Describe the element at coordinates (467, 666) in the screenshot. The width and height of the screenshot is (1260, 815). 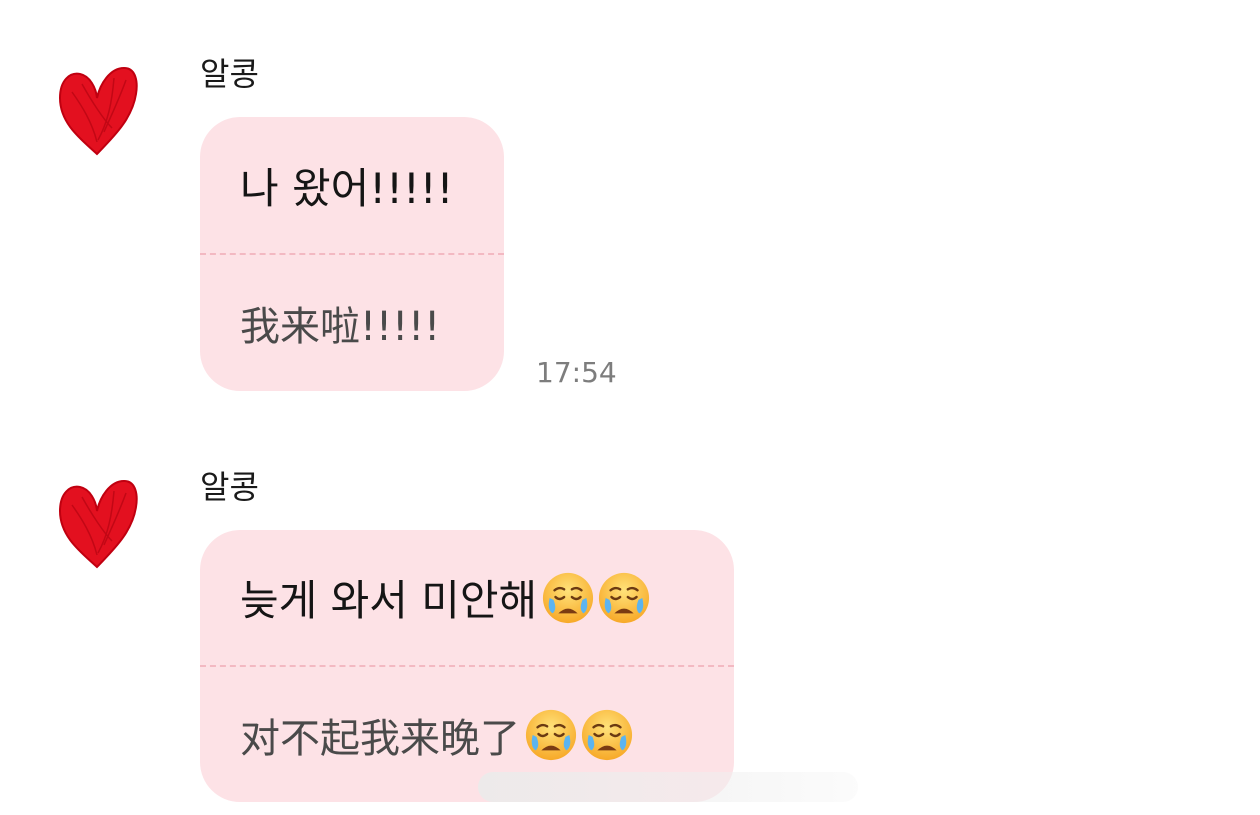
I see `message-bubble: 늦게 와서 미안해 对不起我来晚了` at that location.